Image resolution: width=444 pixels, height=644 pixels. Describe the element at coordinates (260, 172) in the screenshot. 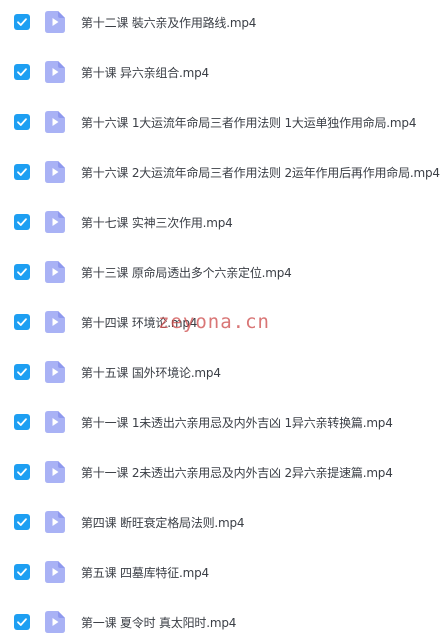

I see `file-name: 第十六课 2大运流年命局三者作用法则 2运年作用后再作用命局.mp4` at that location.